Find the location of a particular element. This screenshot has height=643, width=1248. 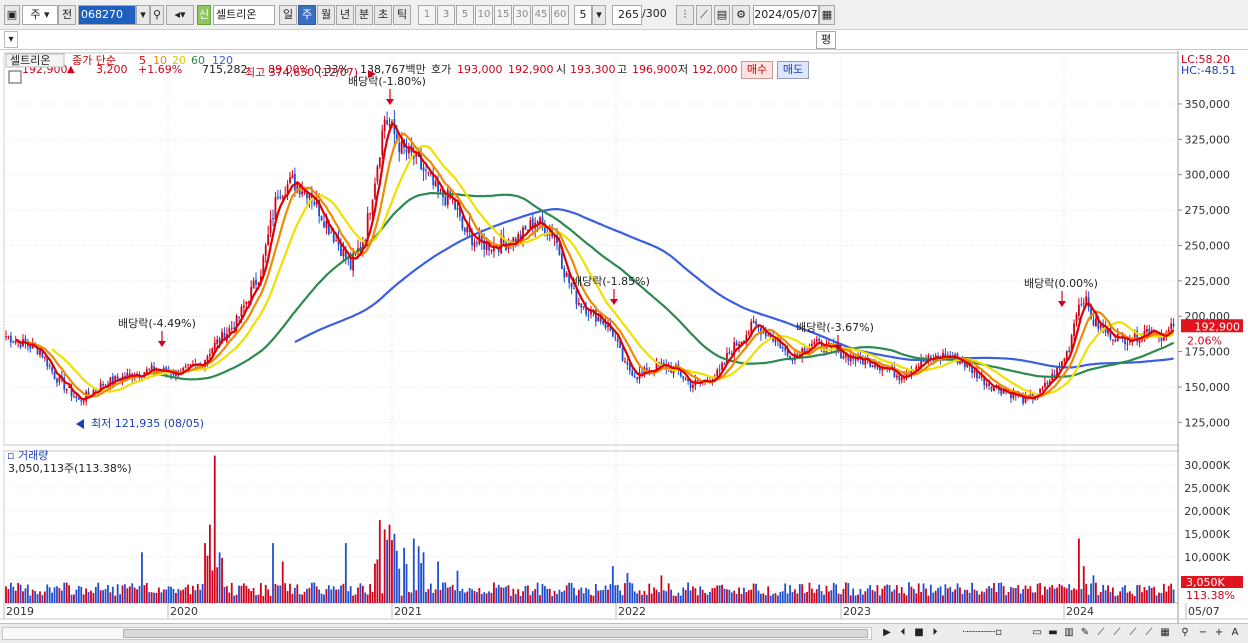

market-select: 주 ▾ is located at coordinates (40, 15).